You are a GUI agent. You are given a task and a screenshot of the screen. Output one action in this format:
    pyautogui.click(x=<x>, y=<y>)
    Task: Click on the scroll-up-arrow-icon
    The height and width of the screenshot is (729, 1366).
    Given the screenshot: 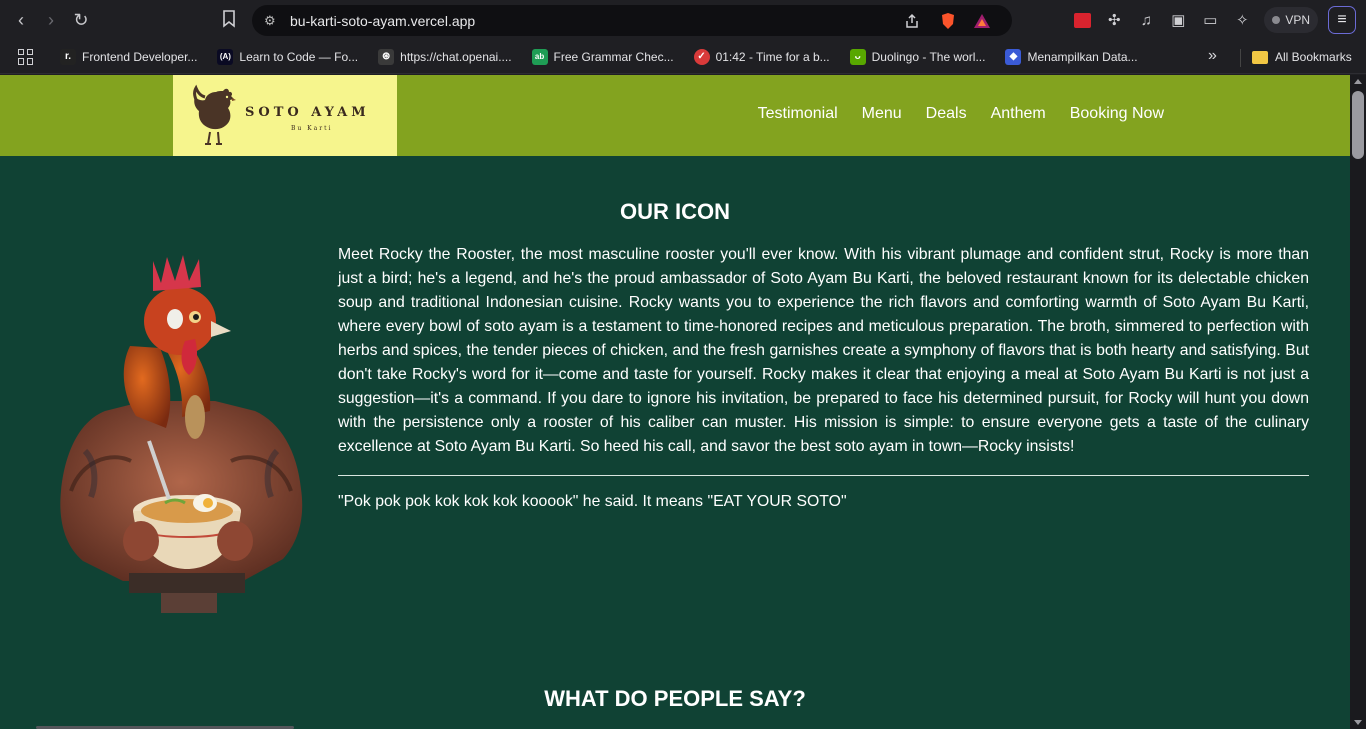 What is the action you would take?
    pyautogui.click(x=1358, y=81)
    